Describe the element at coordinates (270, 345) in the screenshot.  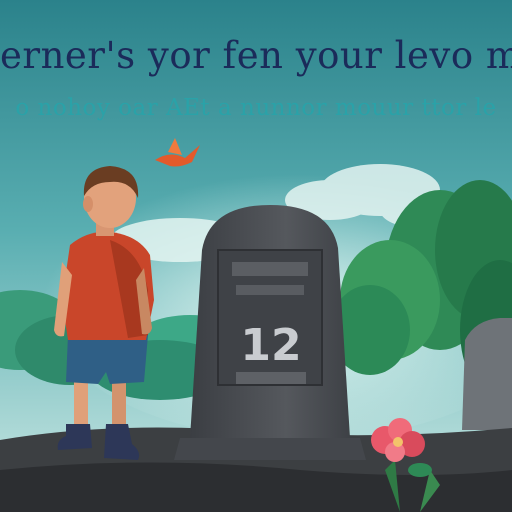
I see `headstone-number: 12` at that location.